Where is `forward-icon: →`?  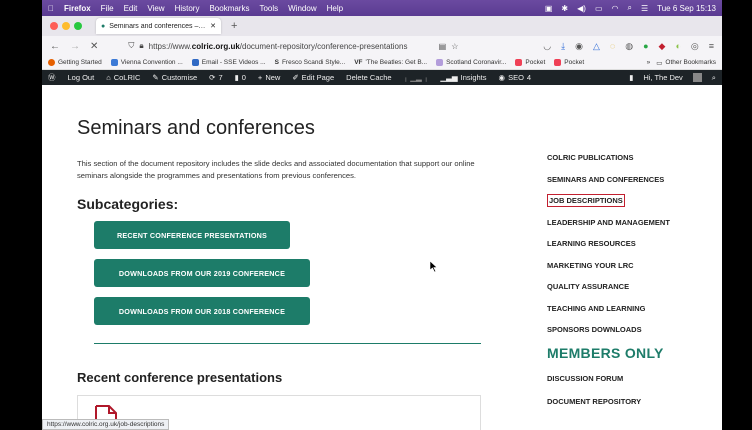 forward-icon: → is located at coordinates (75, 46).